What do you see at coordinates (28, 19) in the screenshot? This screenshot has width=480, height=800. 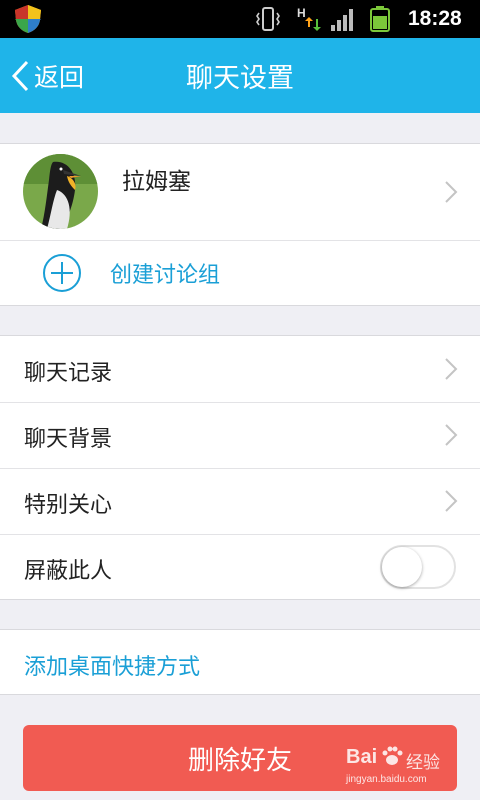 I see `shield-icon` at bounding box center [28, 19].